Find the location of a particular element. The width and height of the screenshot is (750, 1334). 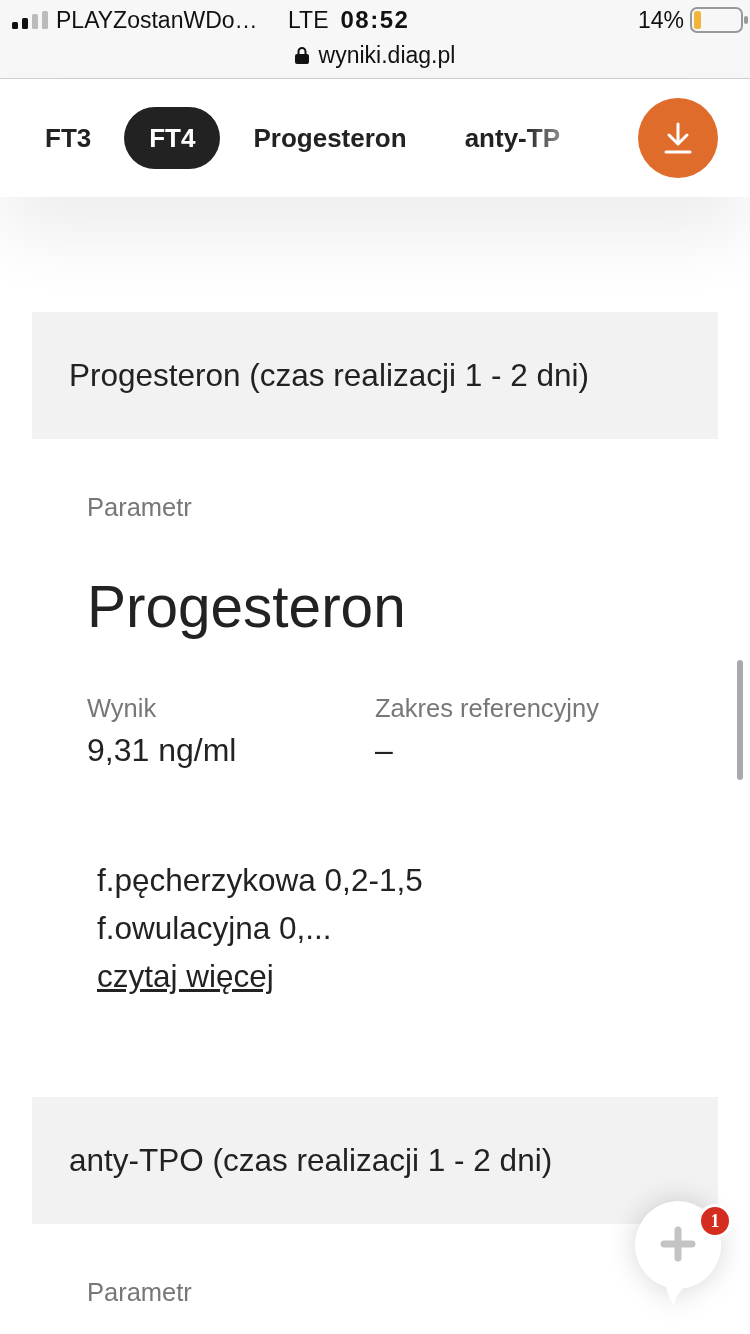

download-icon is located at coordinates (678, 138).